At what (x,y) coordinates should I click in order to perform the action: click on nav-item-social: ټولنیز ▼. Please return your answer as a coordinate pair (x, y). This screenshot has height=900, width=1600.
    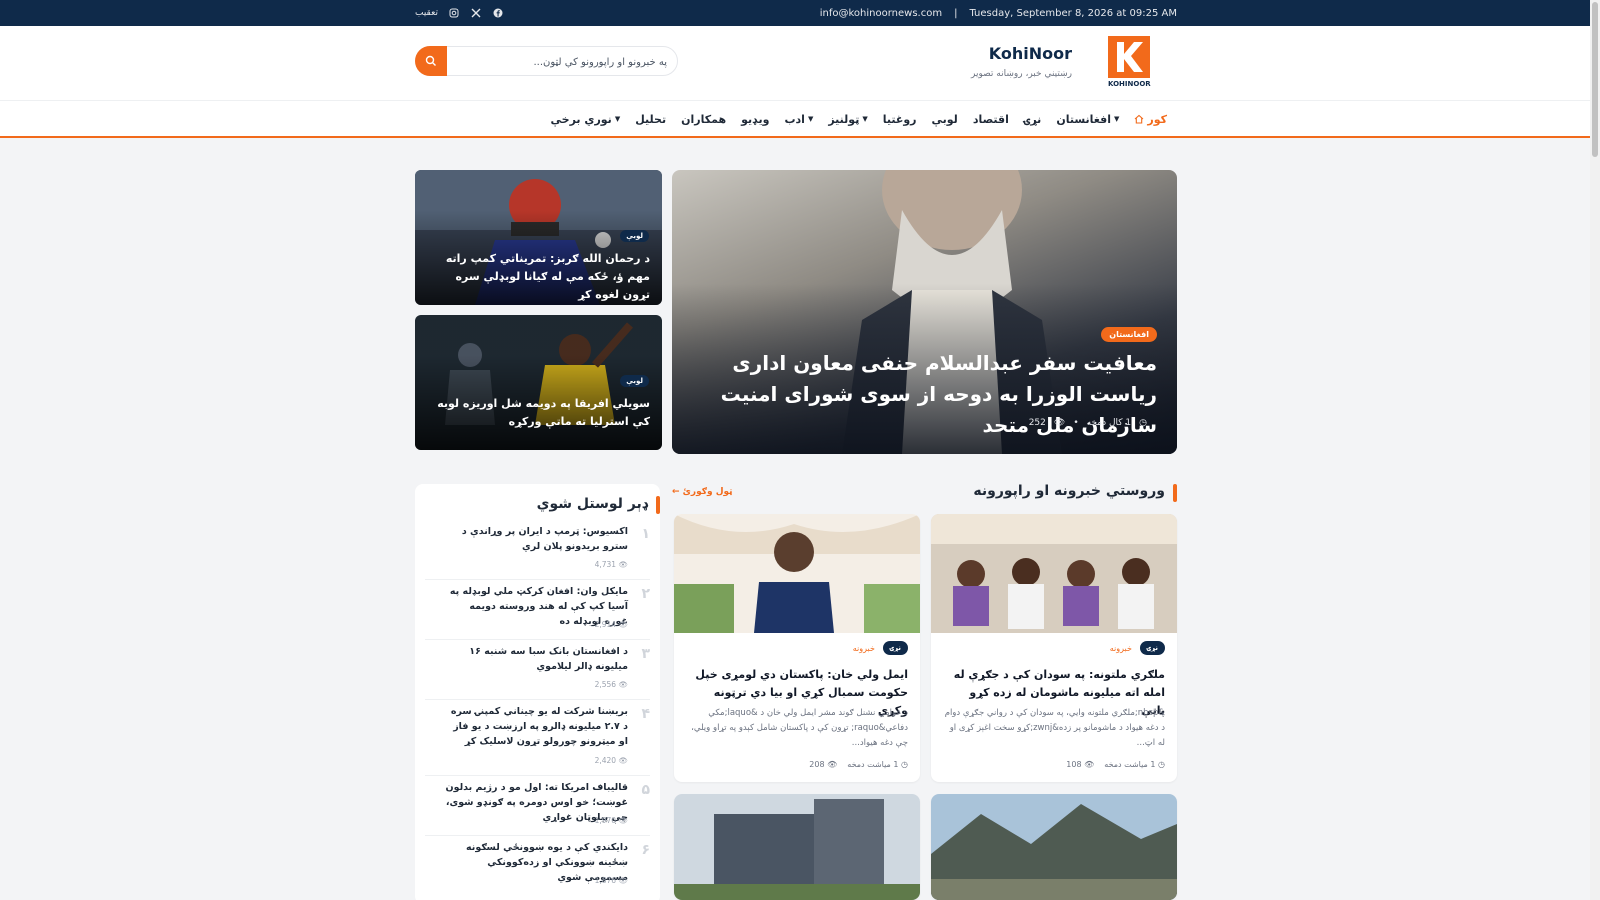
    Looking at the image, I should click on (847, 119).